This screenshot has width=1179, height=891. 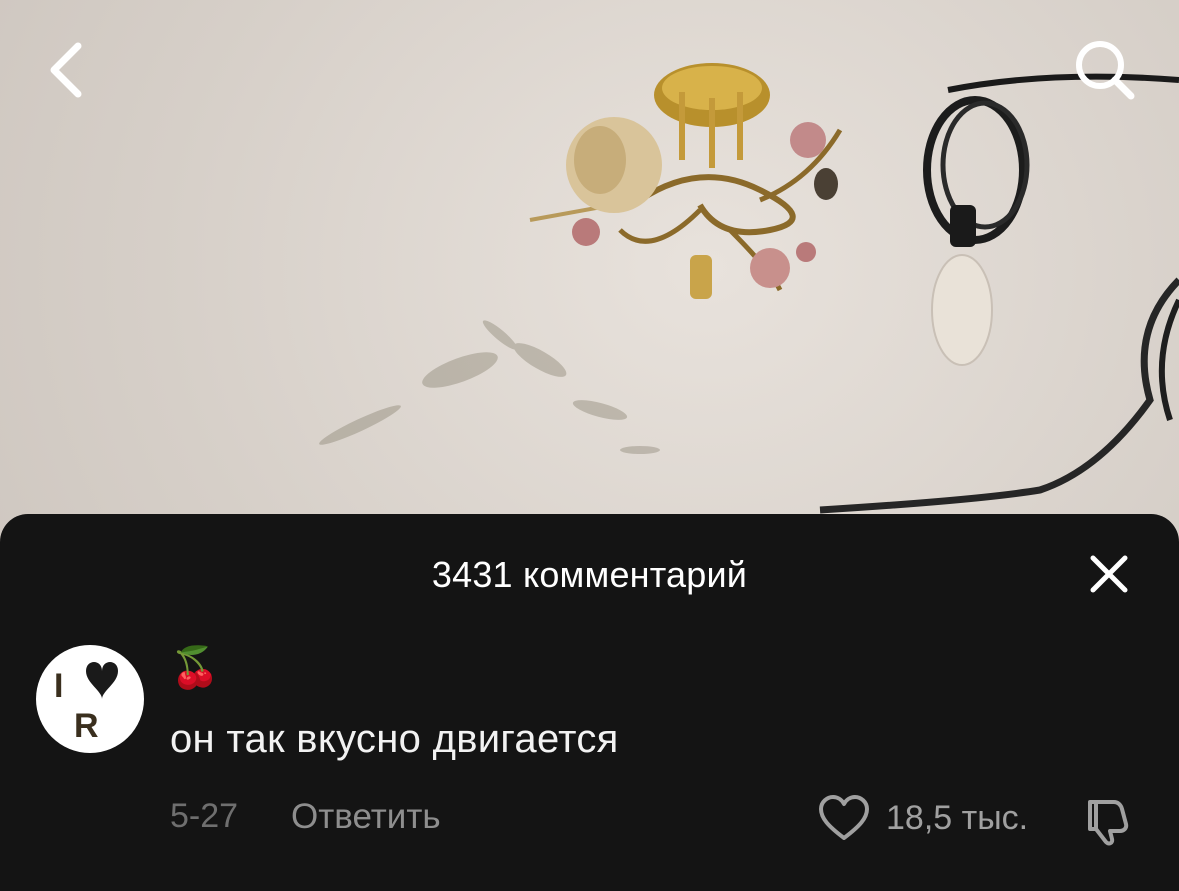 I want to click on close-icon, so click(x=1109, y=574).